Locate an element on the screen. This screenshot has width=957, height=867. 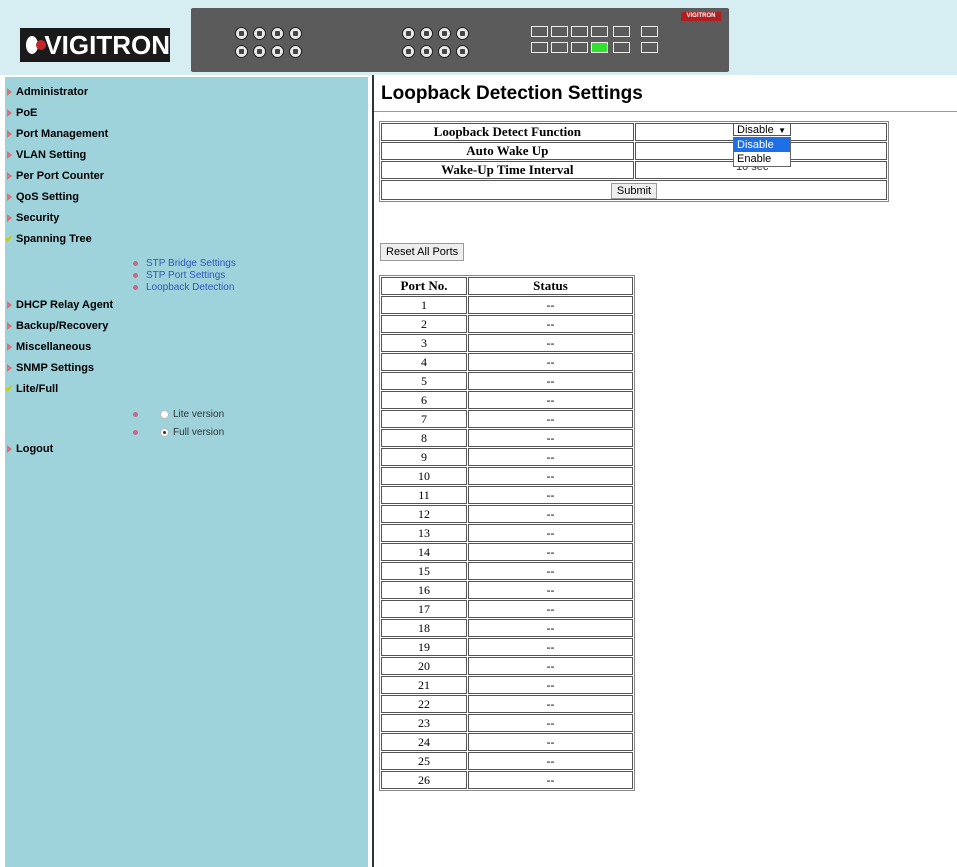
sidebar-item-logout: Logout is located at coordinates (29, 449).